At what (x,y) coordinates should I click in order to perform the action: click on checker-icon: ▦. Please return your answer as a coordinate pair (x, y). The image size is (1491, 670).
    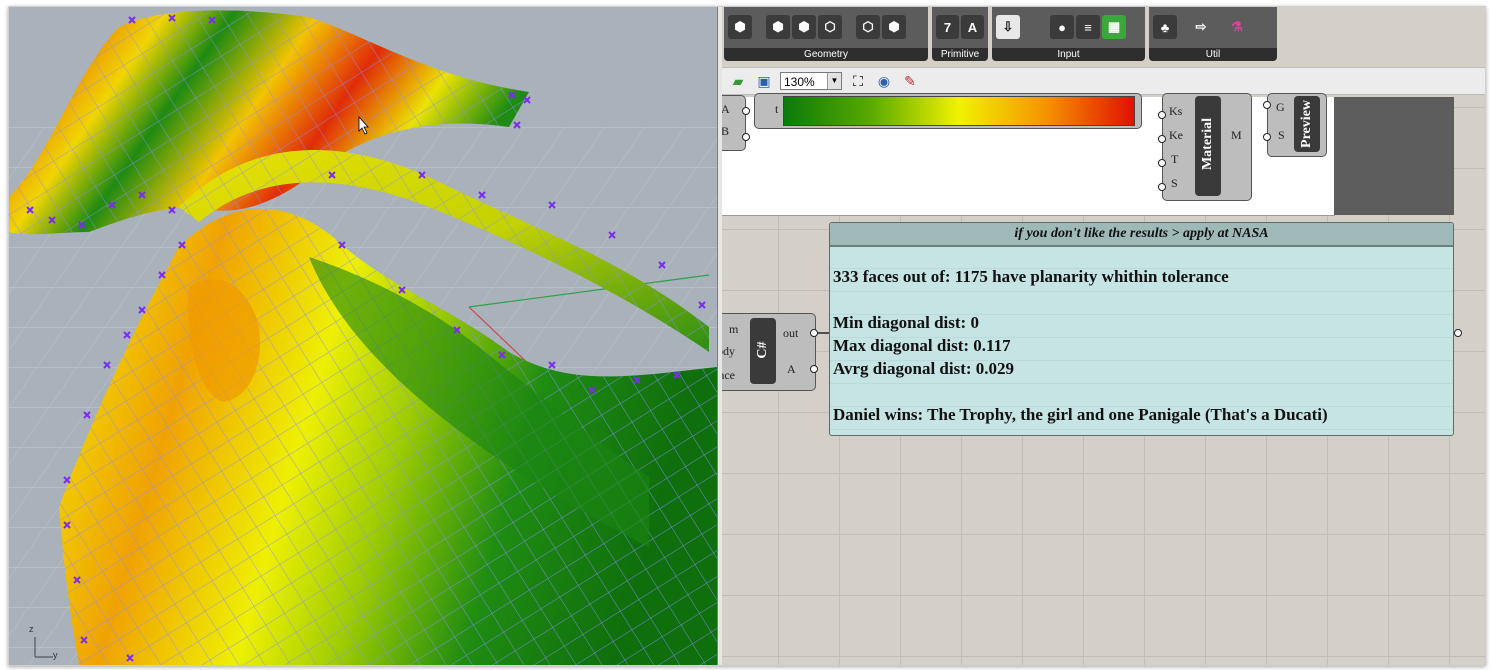
    Looking at the image, I should click on (1114, 27).